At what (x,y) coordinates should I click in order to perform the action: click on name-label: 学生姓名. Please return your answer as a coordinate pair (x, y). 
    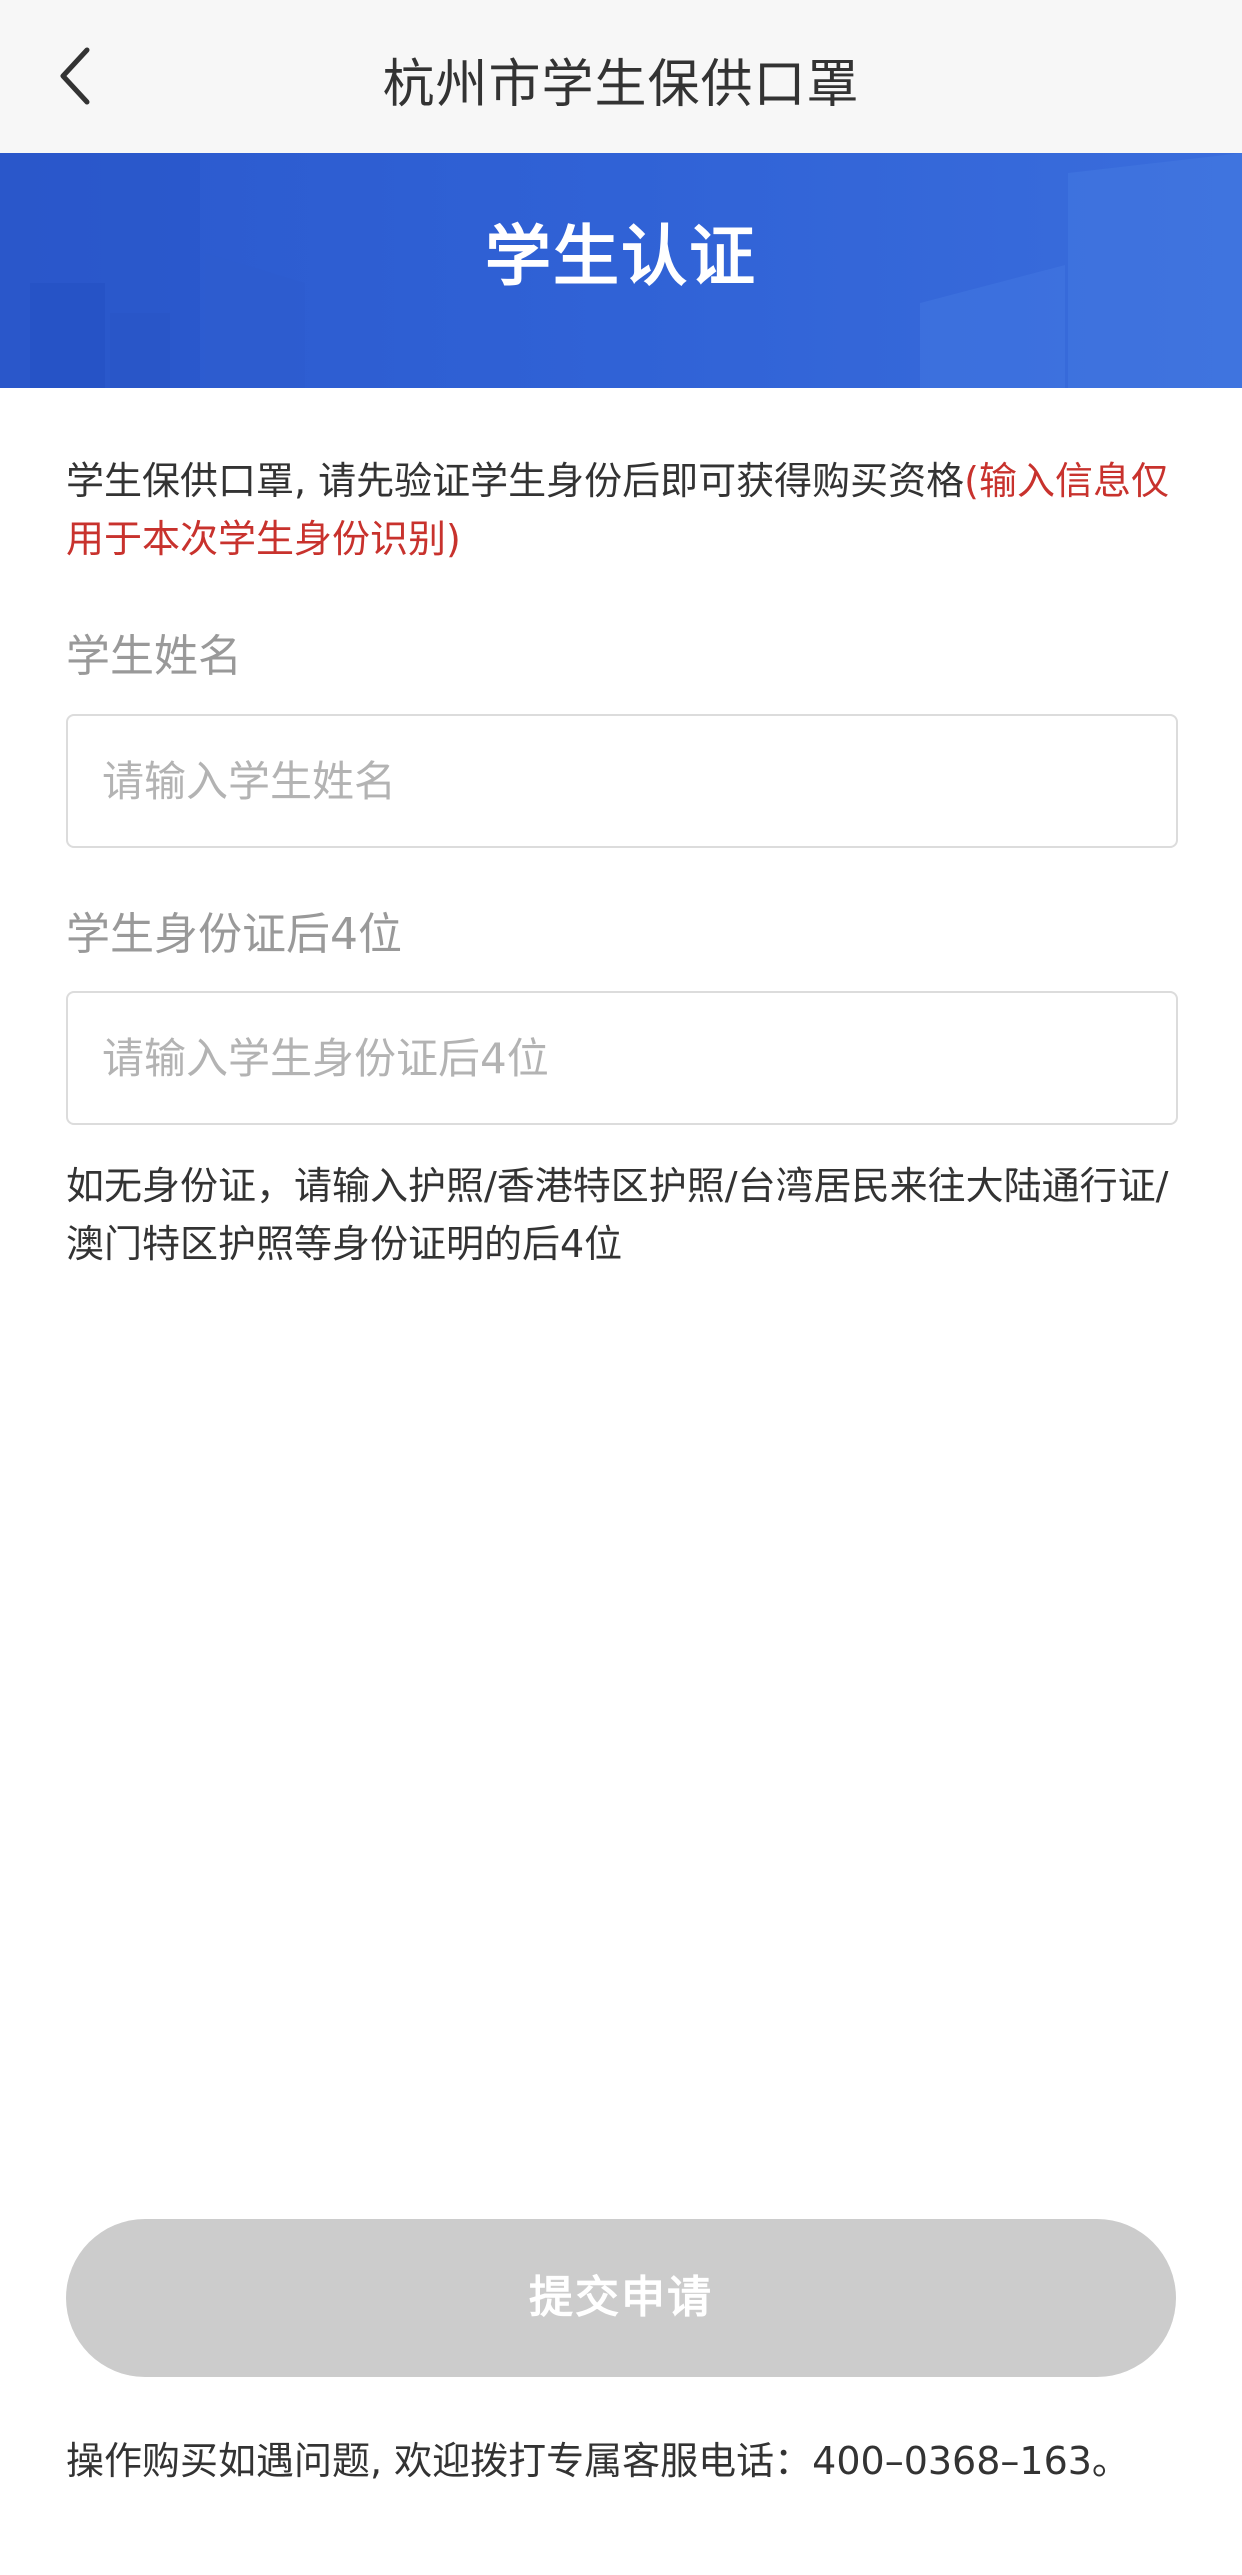
    Looking at the image, I should click on (154, 656).